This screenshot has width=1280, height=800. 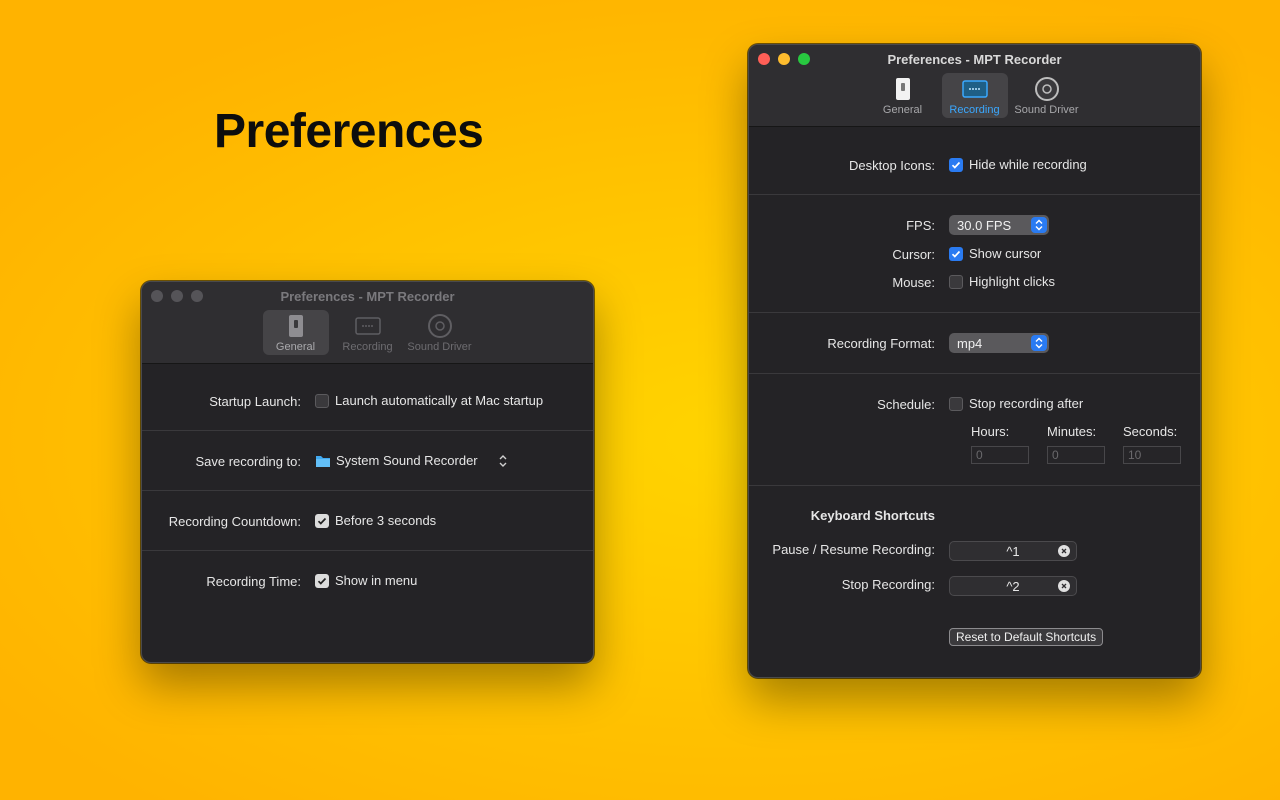 I want to click on fps-popup: 30.0 FPS, so click(x=999, y=225).